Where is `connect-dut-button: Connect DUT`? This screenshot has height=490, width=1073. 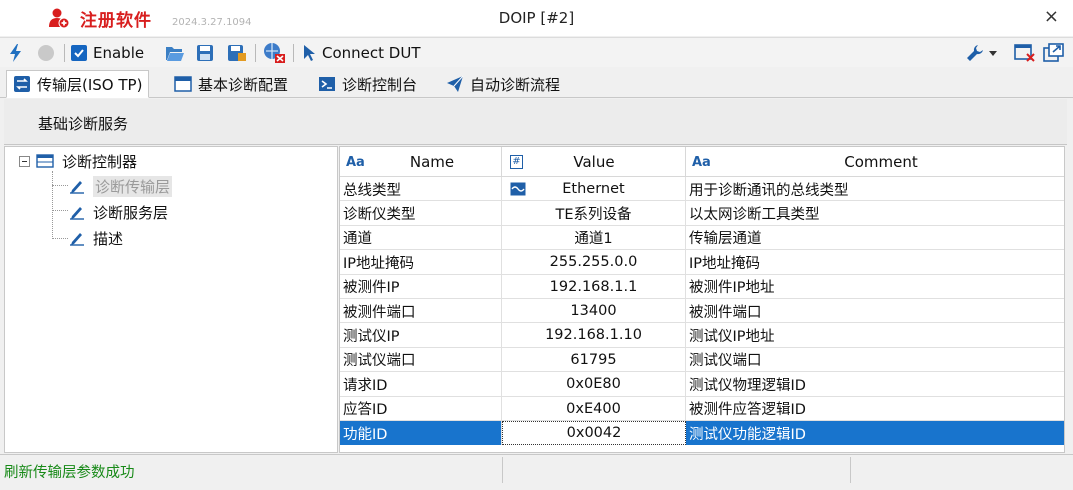
connect-dut-button: Connect DUT is located at coordinates (361, 53).